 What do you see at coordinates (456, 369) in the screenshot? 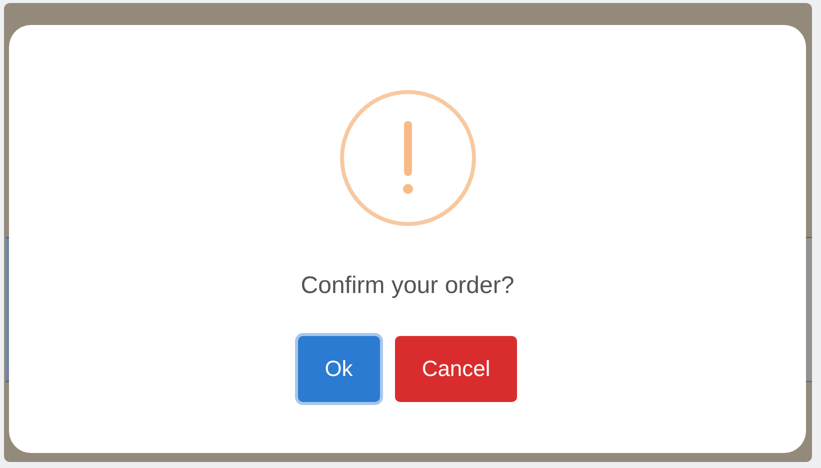
I see `cancel-button: Cancel` at bounding box center [456, 369].